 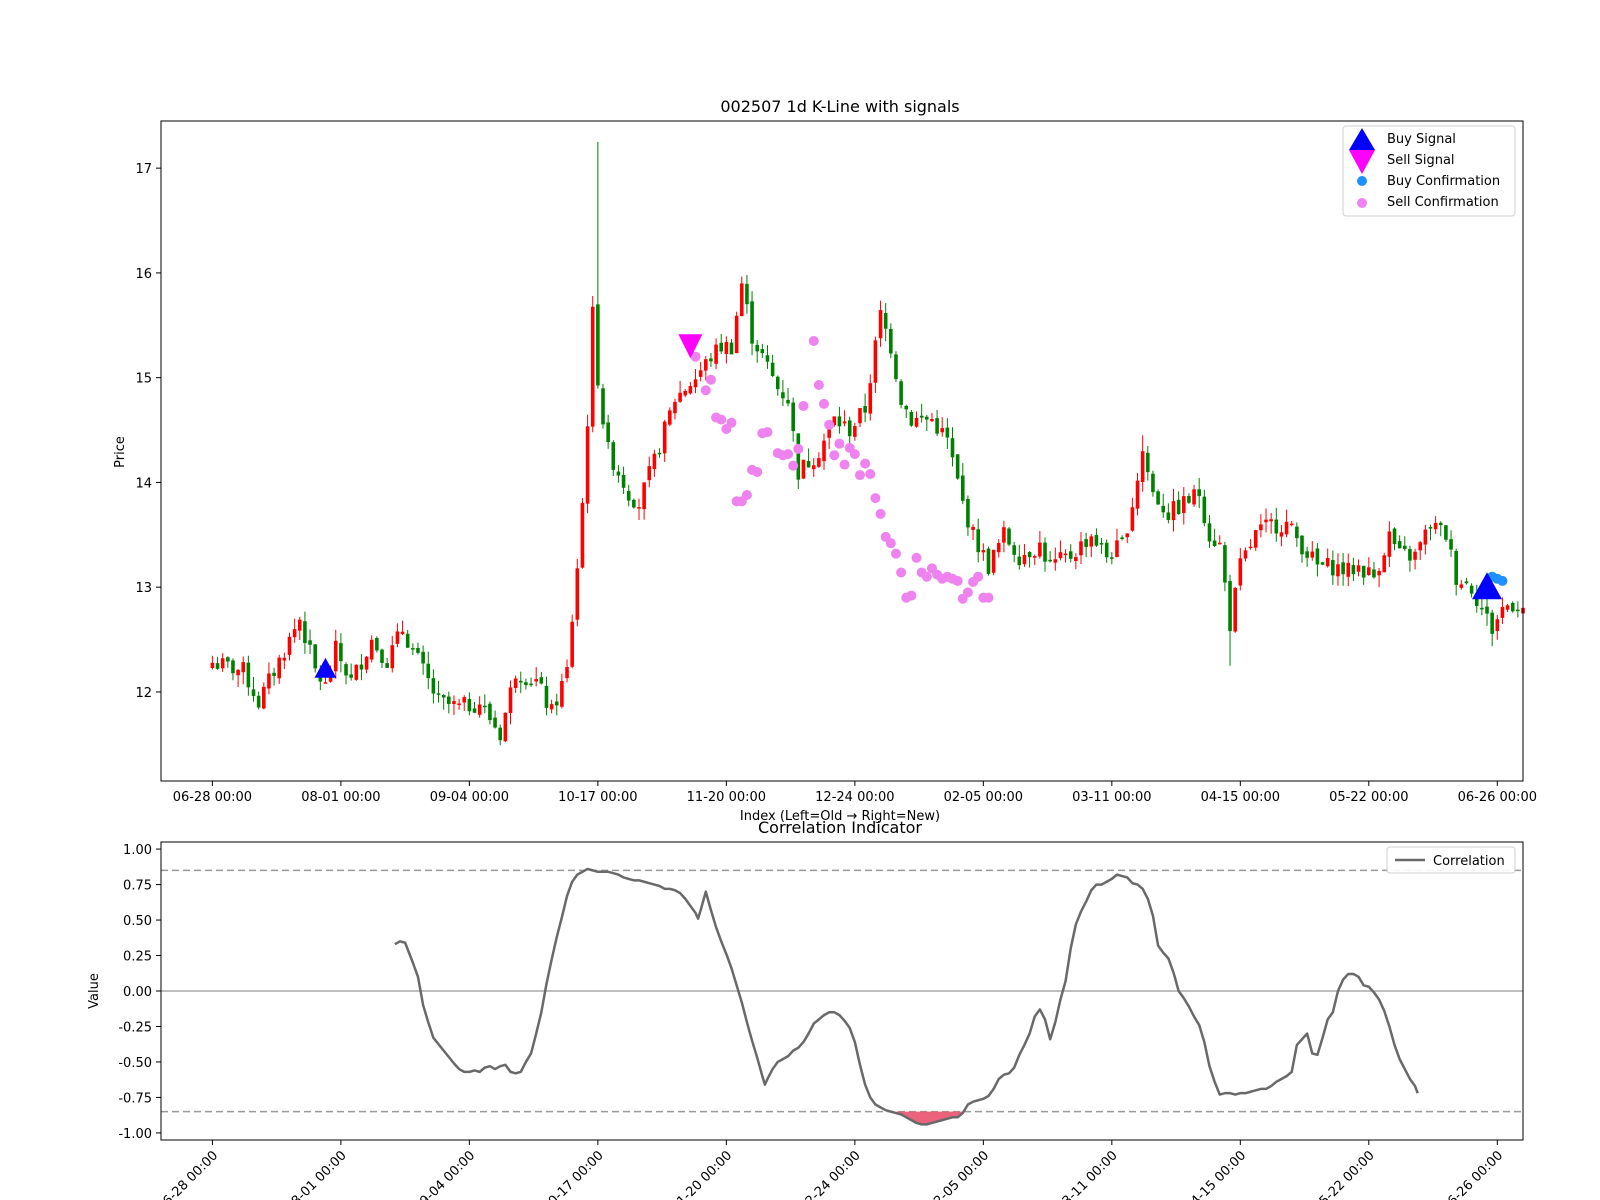 What do you see at coordinates (143, 693) in the screenshot?
I see `price-tick-label: 12` at bounding box center [143, 693].